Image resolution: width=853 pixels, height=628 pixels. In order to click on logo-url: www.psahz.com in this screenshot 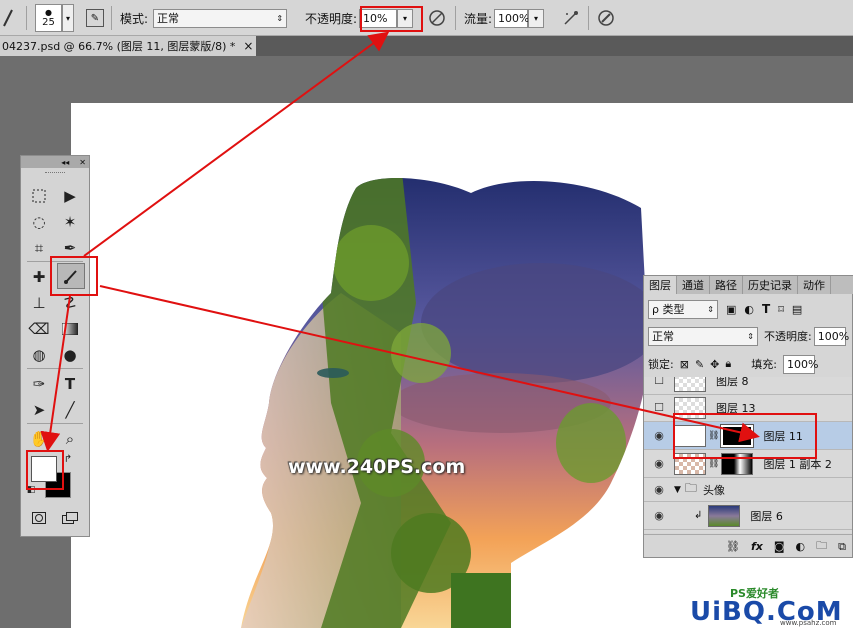, I will do `click(808, 623)`.